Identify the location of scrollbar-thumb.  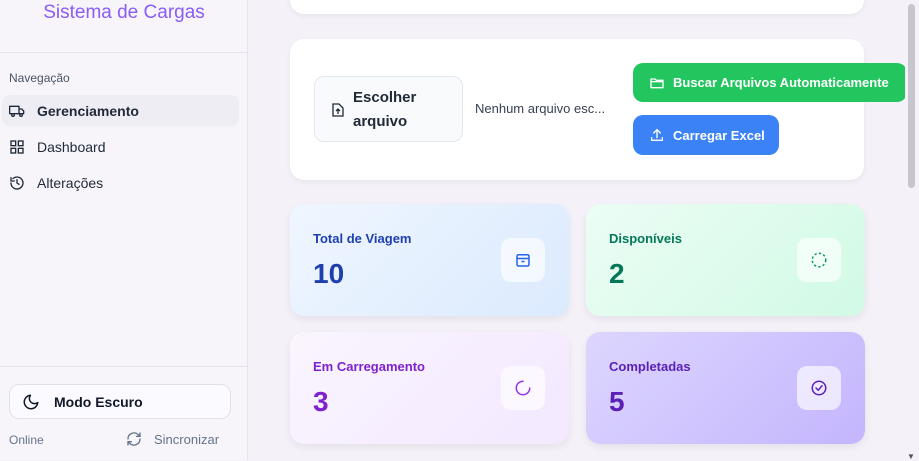
(911, 96).